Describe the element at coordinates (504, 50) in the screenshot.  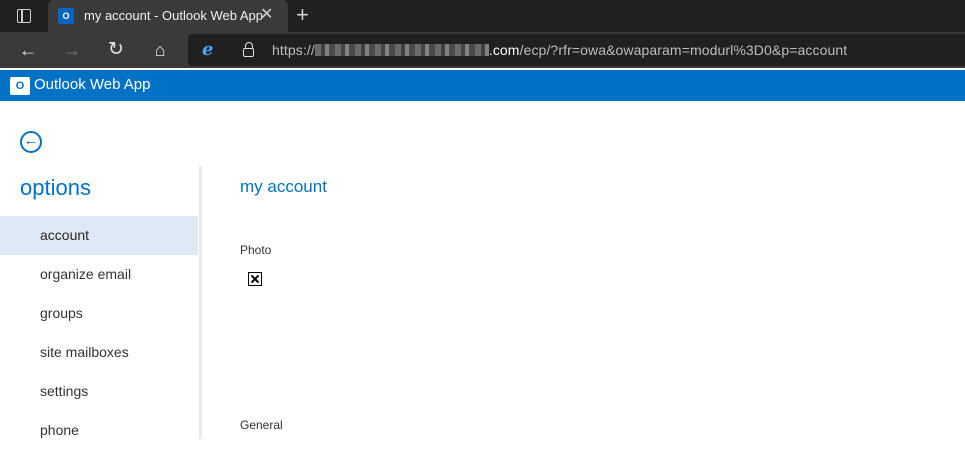
I see `url-host: .com` at that location.